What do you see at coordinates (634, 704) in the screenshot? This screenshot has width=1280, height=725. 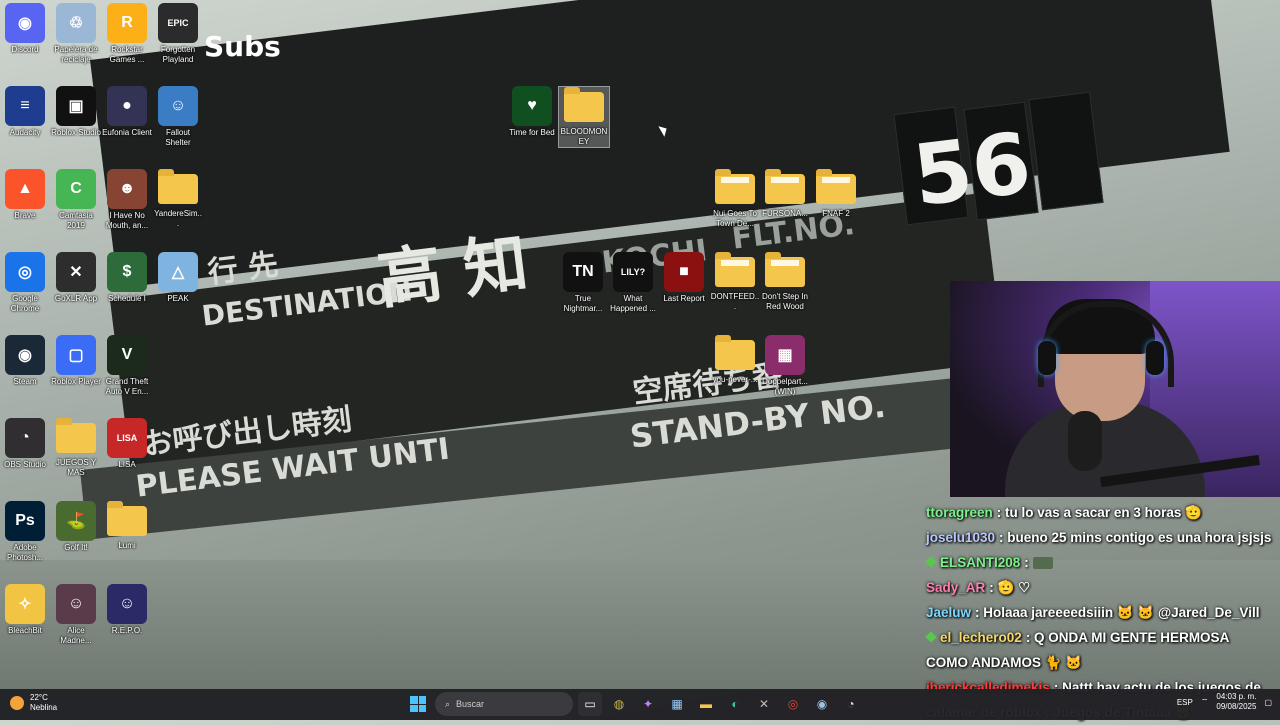 I see `taskbar-apps: ⌕ Buscar ▭ ◍ ✦ ▦ ▬ ◐ ✕ ◎ ◉ ◔` at bounding box center [634, 704].